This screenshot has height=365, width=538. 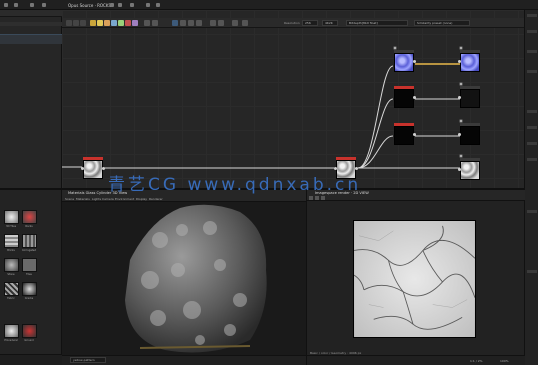 I want to click on graph-node-height-output, so click(x=93, y=168).